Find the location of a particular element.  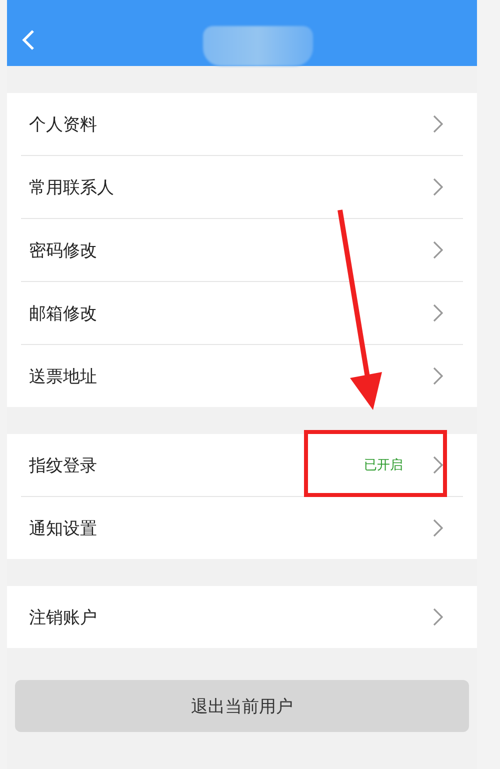

settings-row: 指纹登录 已开启 is located at coordinates (242, 465).